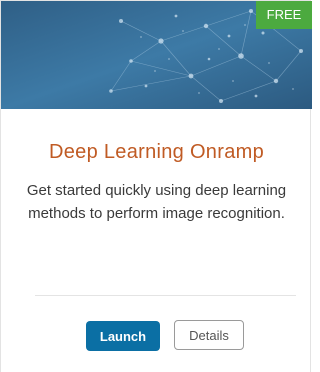 Image resolution: width=320 pixels, height=372 pixels. What do you see at coordinates (156, 152) in the screenshot?
I see `course-title: Deep Learning Onramp` at bounding box center [156, 152].